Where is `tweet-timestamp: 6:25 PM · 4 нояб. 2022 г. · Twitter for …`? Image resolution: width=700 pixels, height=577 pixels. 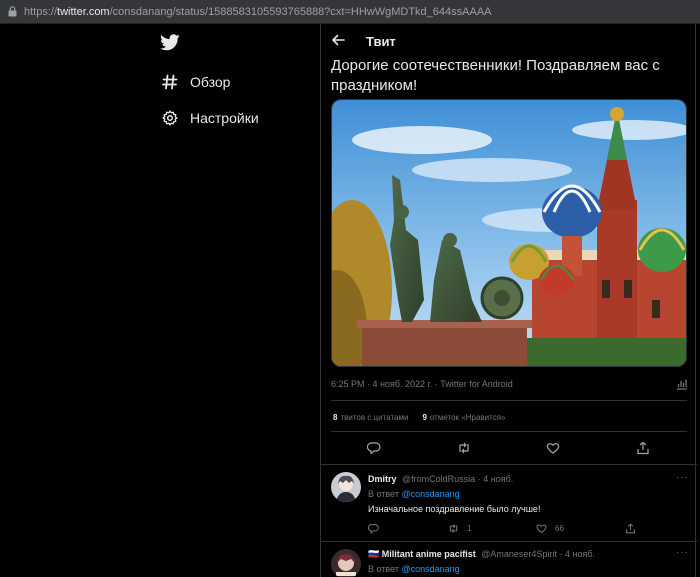 tweet-timestamp: 6:25 PM · 4 нояб. 2022 г. · Twitter for … is located at coordinates (422, 384).